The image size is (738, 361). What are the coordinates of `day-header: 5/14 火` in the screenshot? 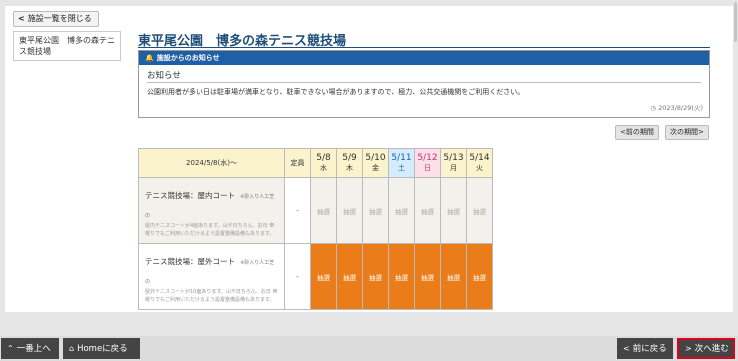 It's located at (479, 163).